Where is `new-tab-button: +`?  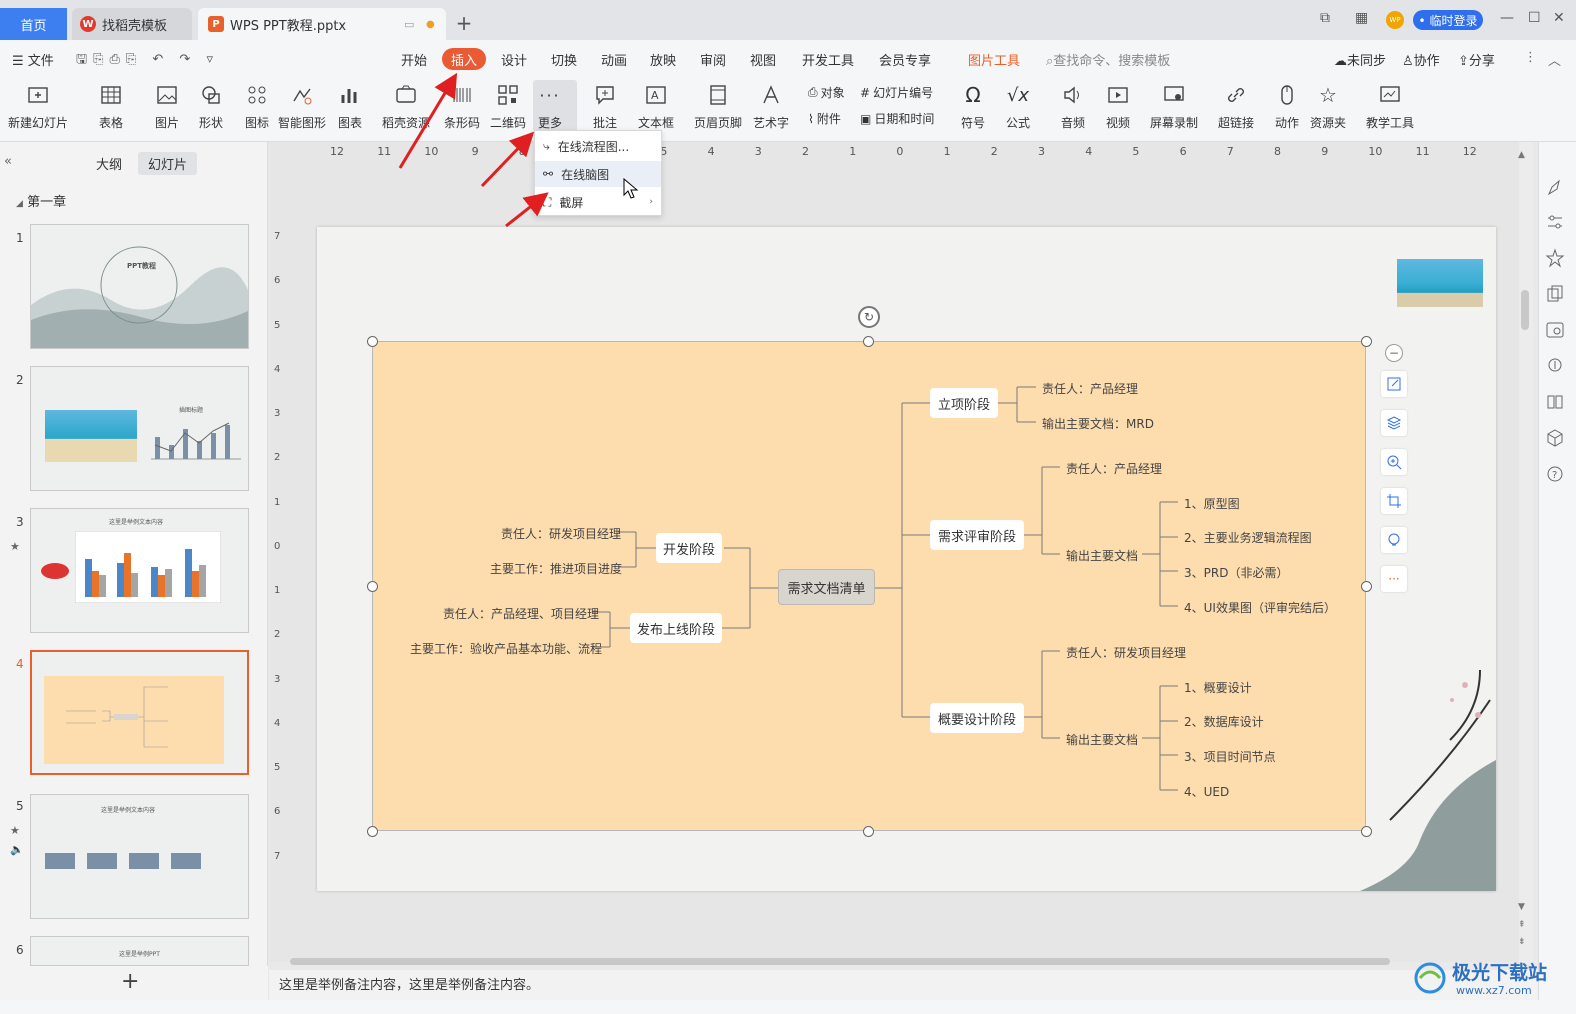 new-tab-button: + is located at coordinates (464, 23).